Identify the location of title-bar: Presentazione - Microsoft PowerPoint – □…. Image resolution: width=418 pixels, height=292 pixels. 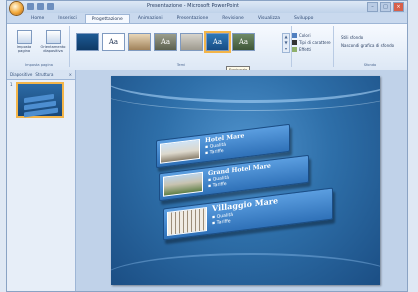
(207, 8).